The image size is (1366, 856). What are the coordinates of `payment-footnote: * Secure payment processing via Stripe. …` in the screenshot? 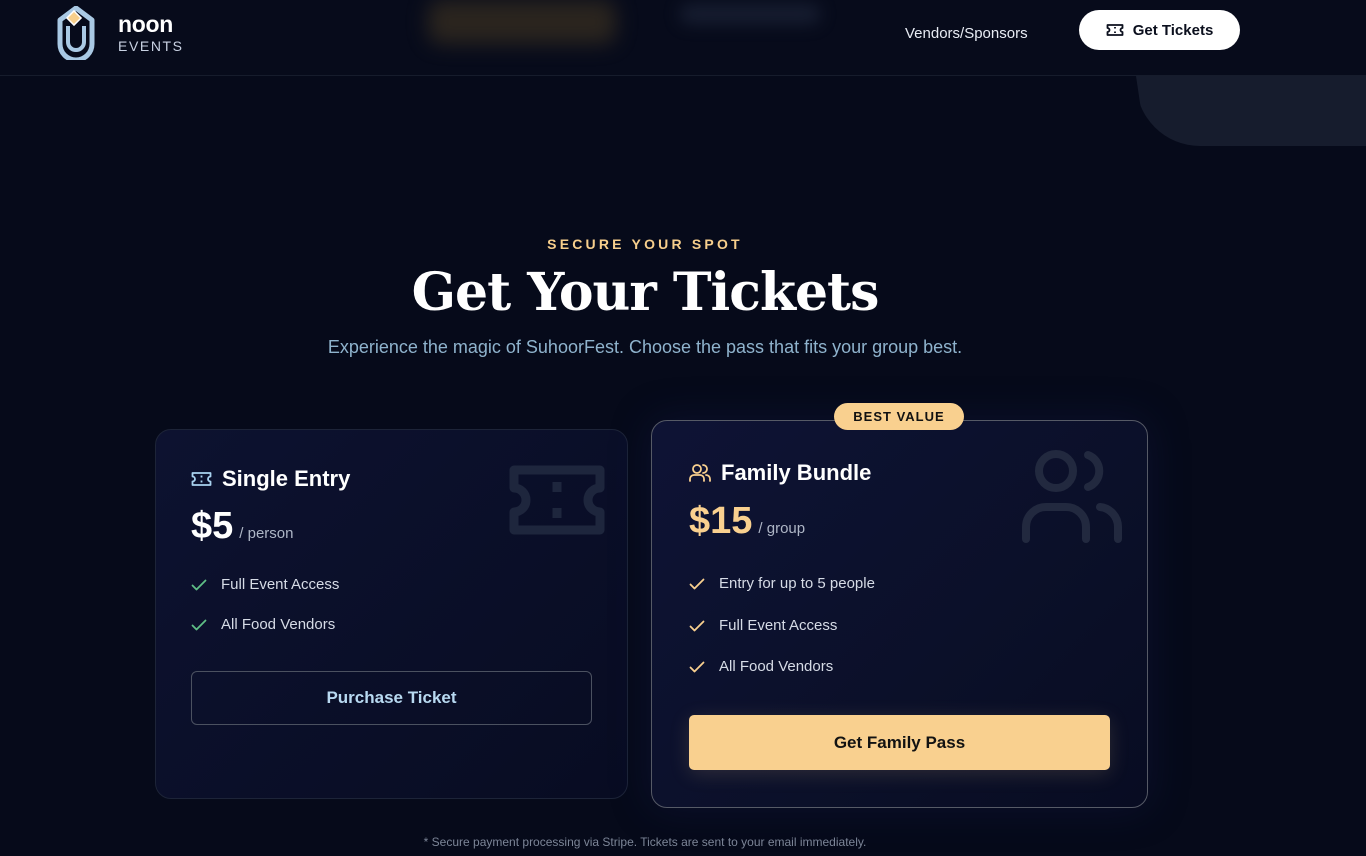 It's located at (645, 842).